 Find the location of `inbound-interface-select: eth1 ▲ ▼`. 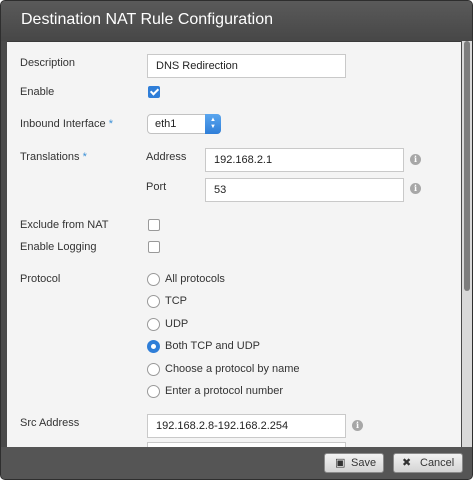

inbound-interface-select: eth1 ▲ ▼ is located at coordinates (184, 124).